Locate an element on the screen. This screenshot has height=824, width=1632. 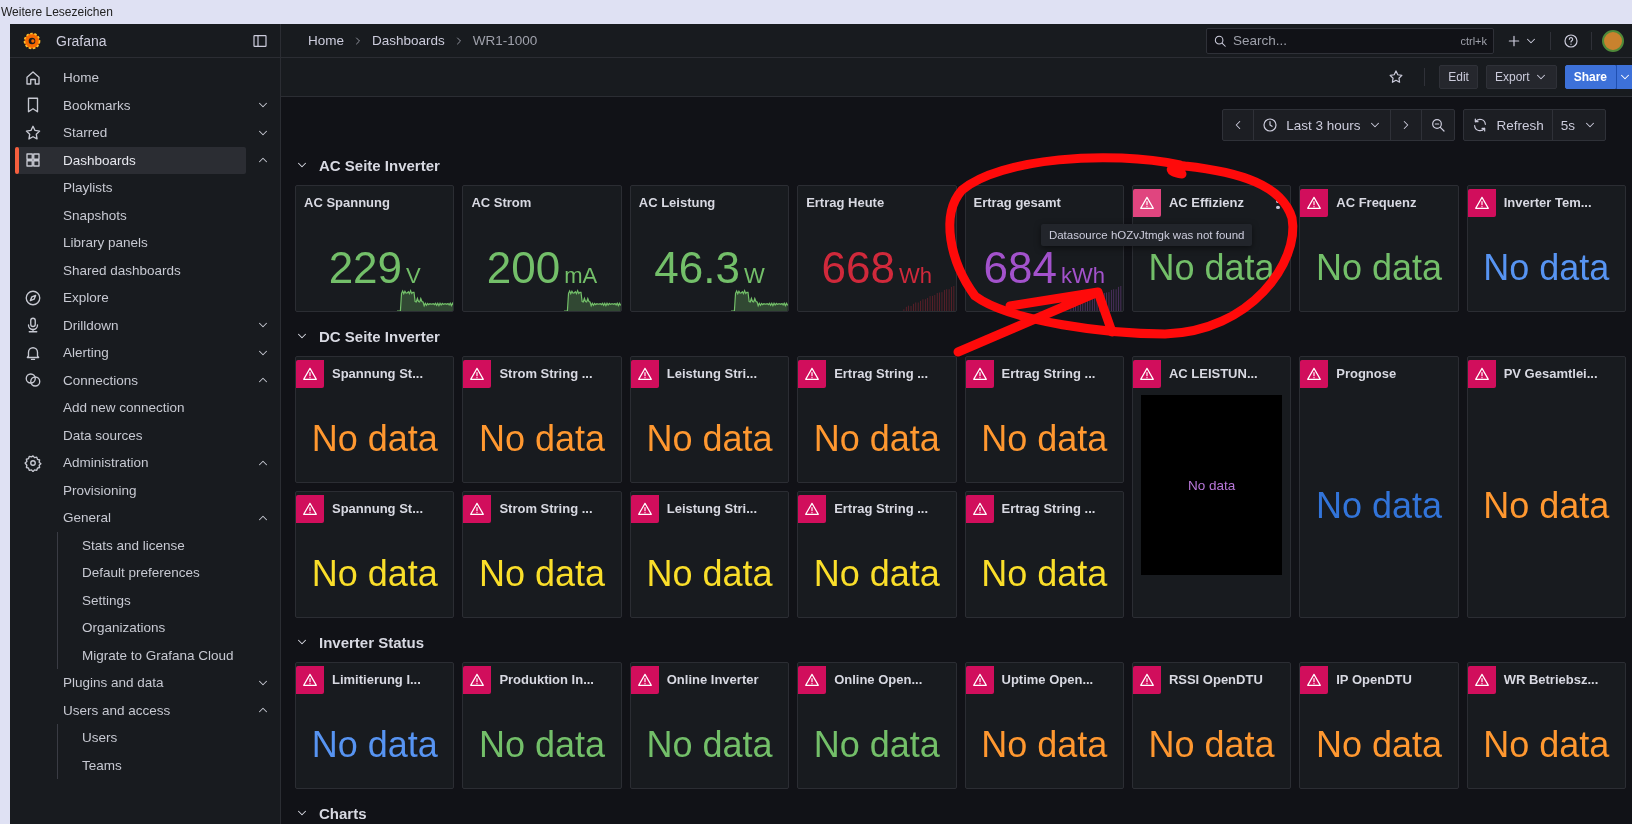
nav-item: Users and access is located at coordinates (131, 710).